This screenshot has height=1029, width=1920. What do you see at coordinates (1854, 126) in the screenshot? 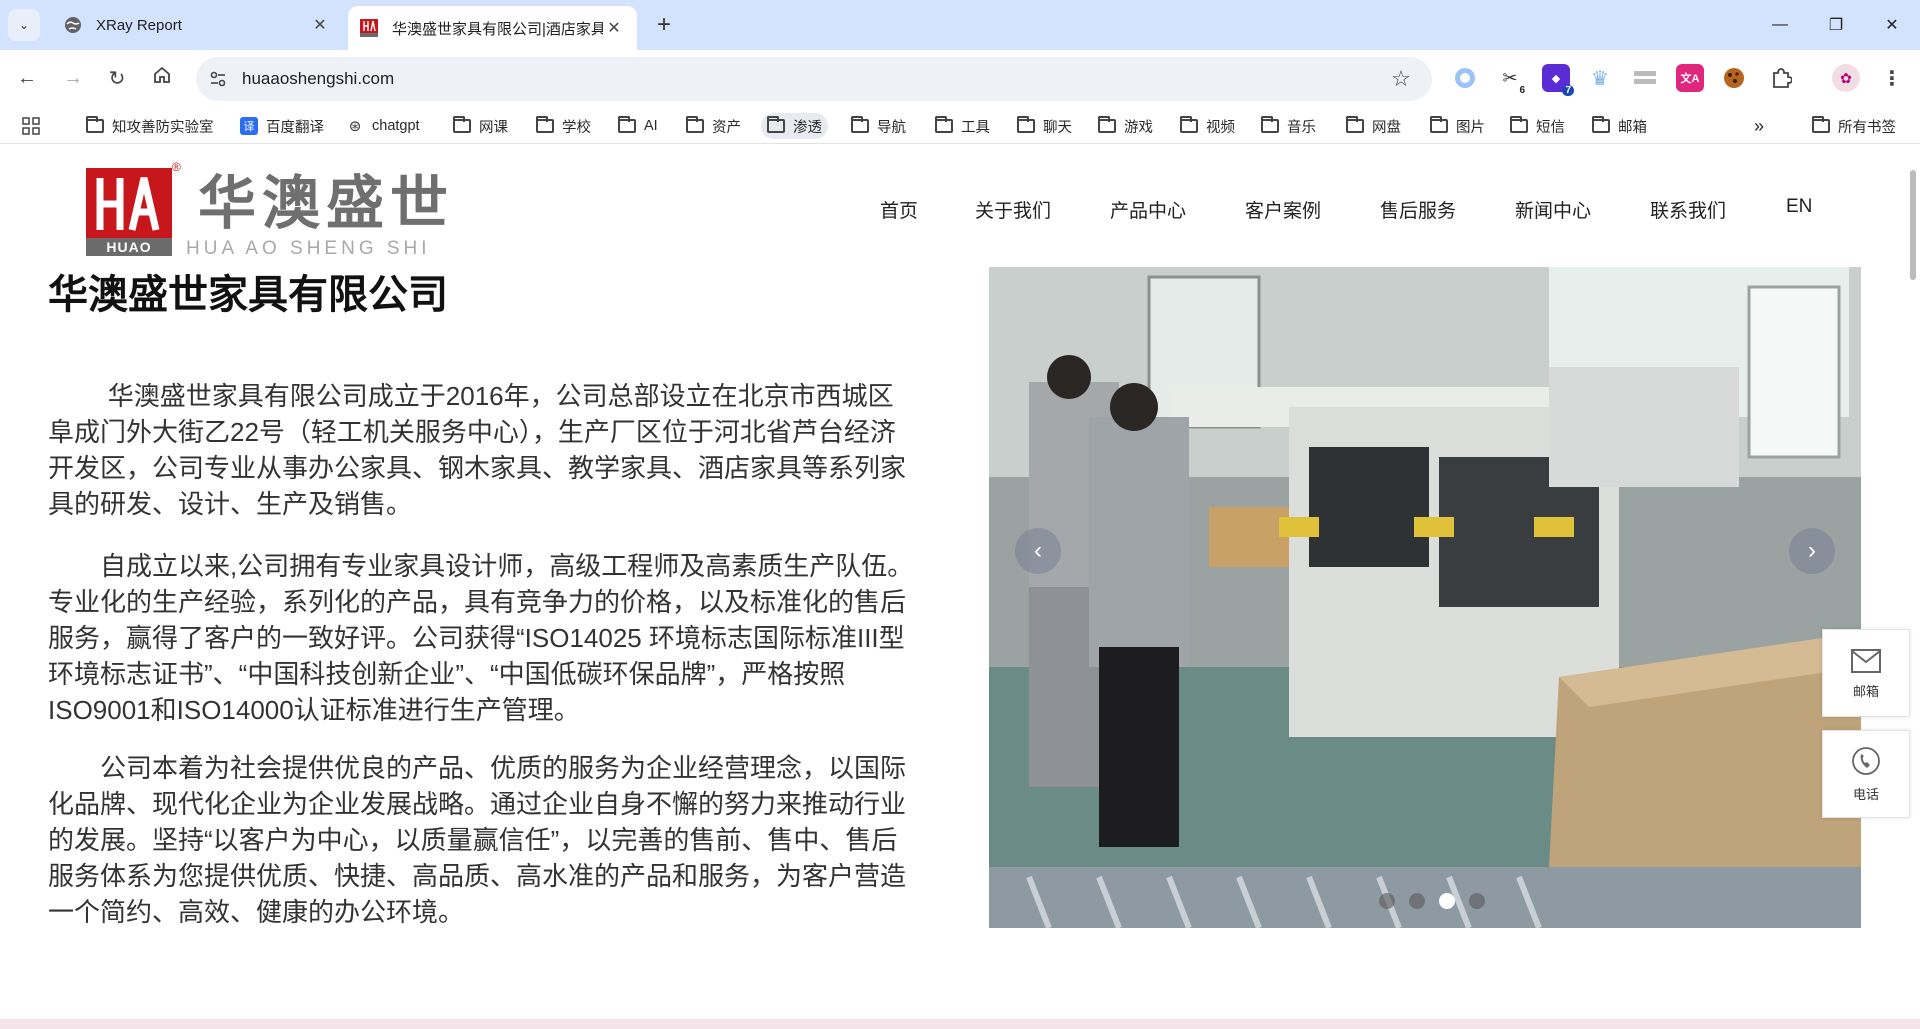
I see `all-bookmarks-folder: 所有书签` at bounding box center [1854, 126].